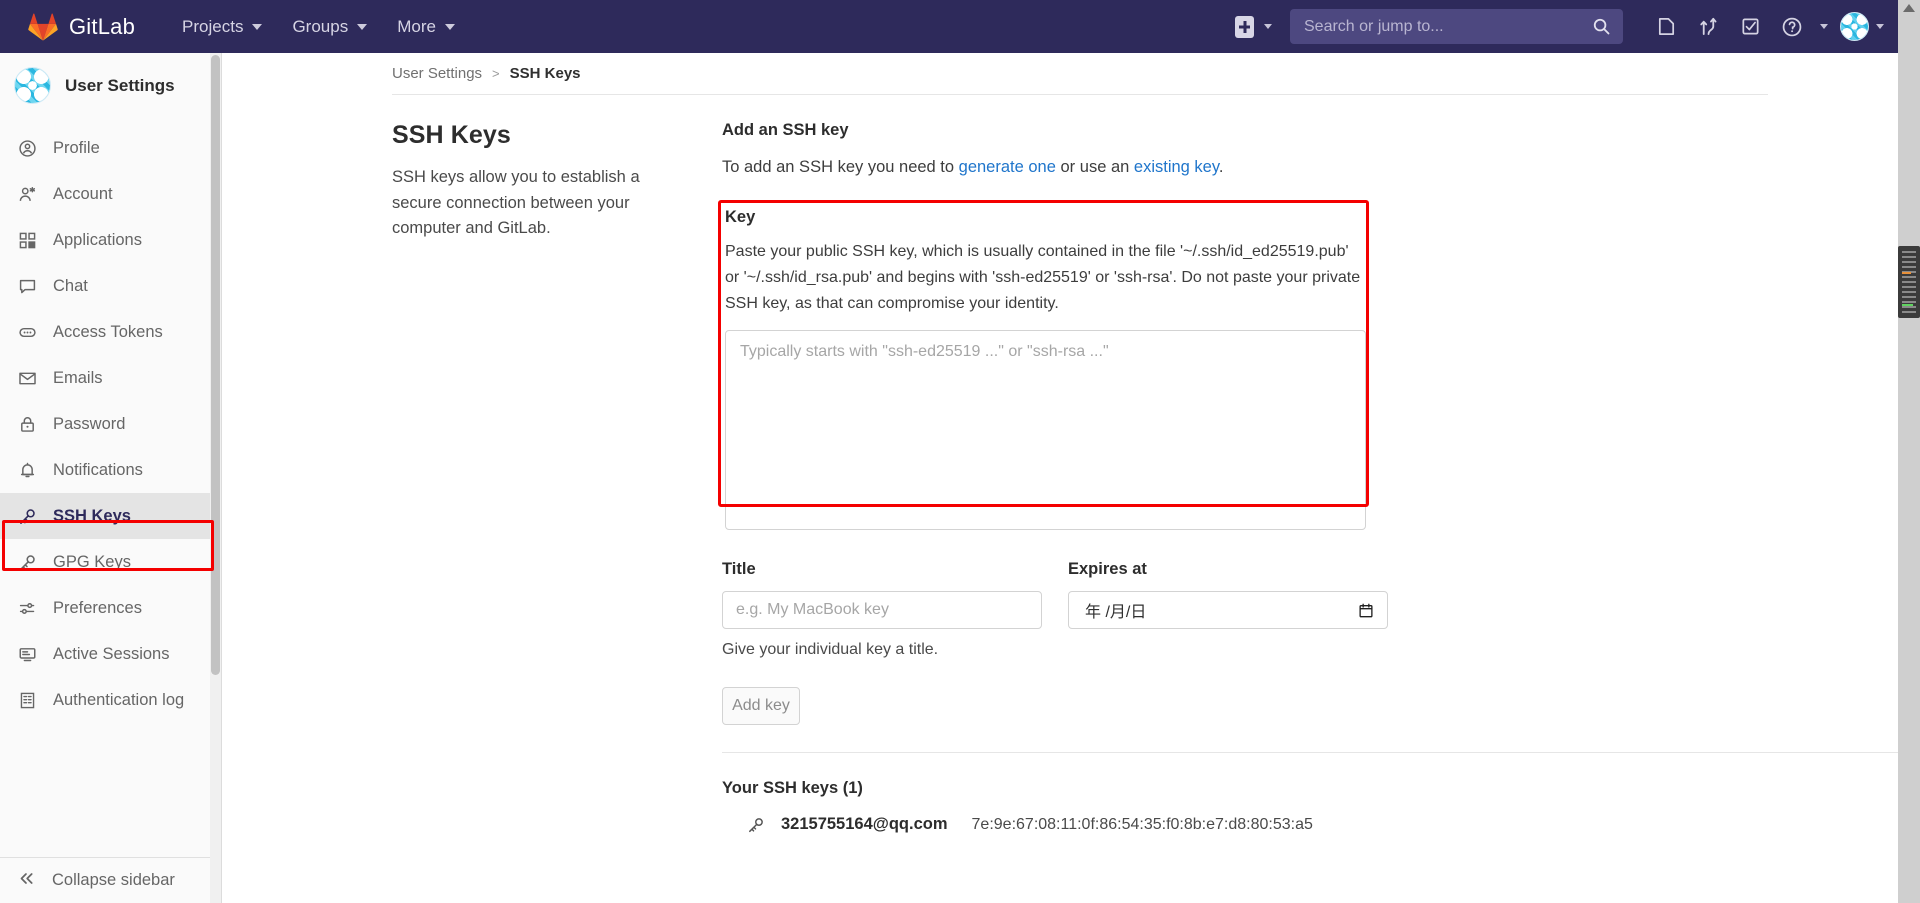 This screenshot has width=1920, height=903. I want to click on sidebar-item-label: GPG Keys, so click(92, 561).